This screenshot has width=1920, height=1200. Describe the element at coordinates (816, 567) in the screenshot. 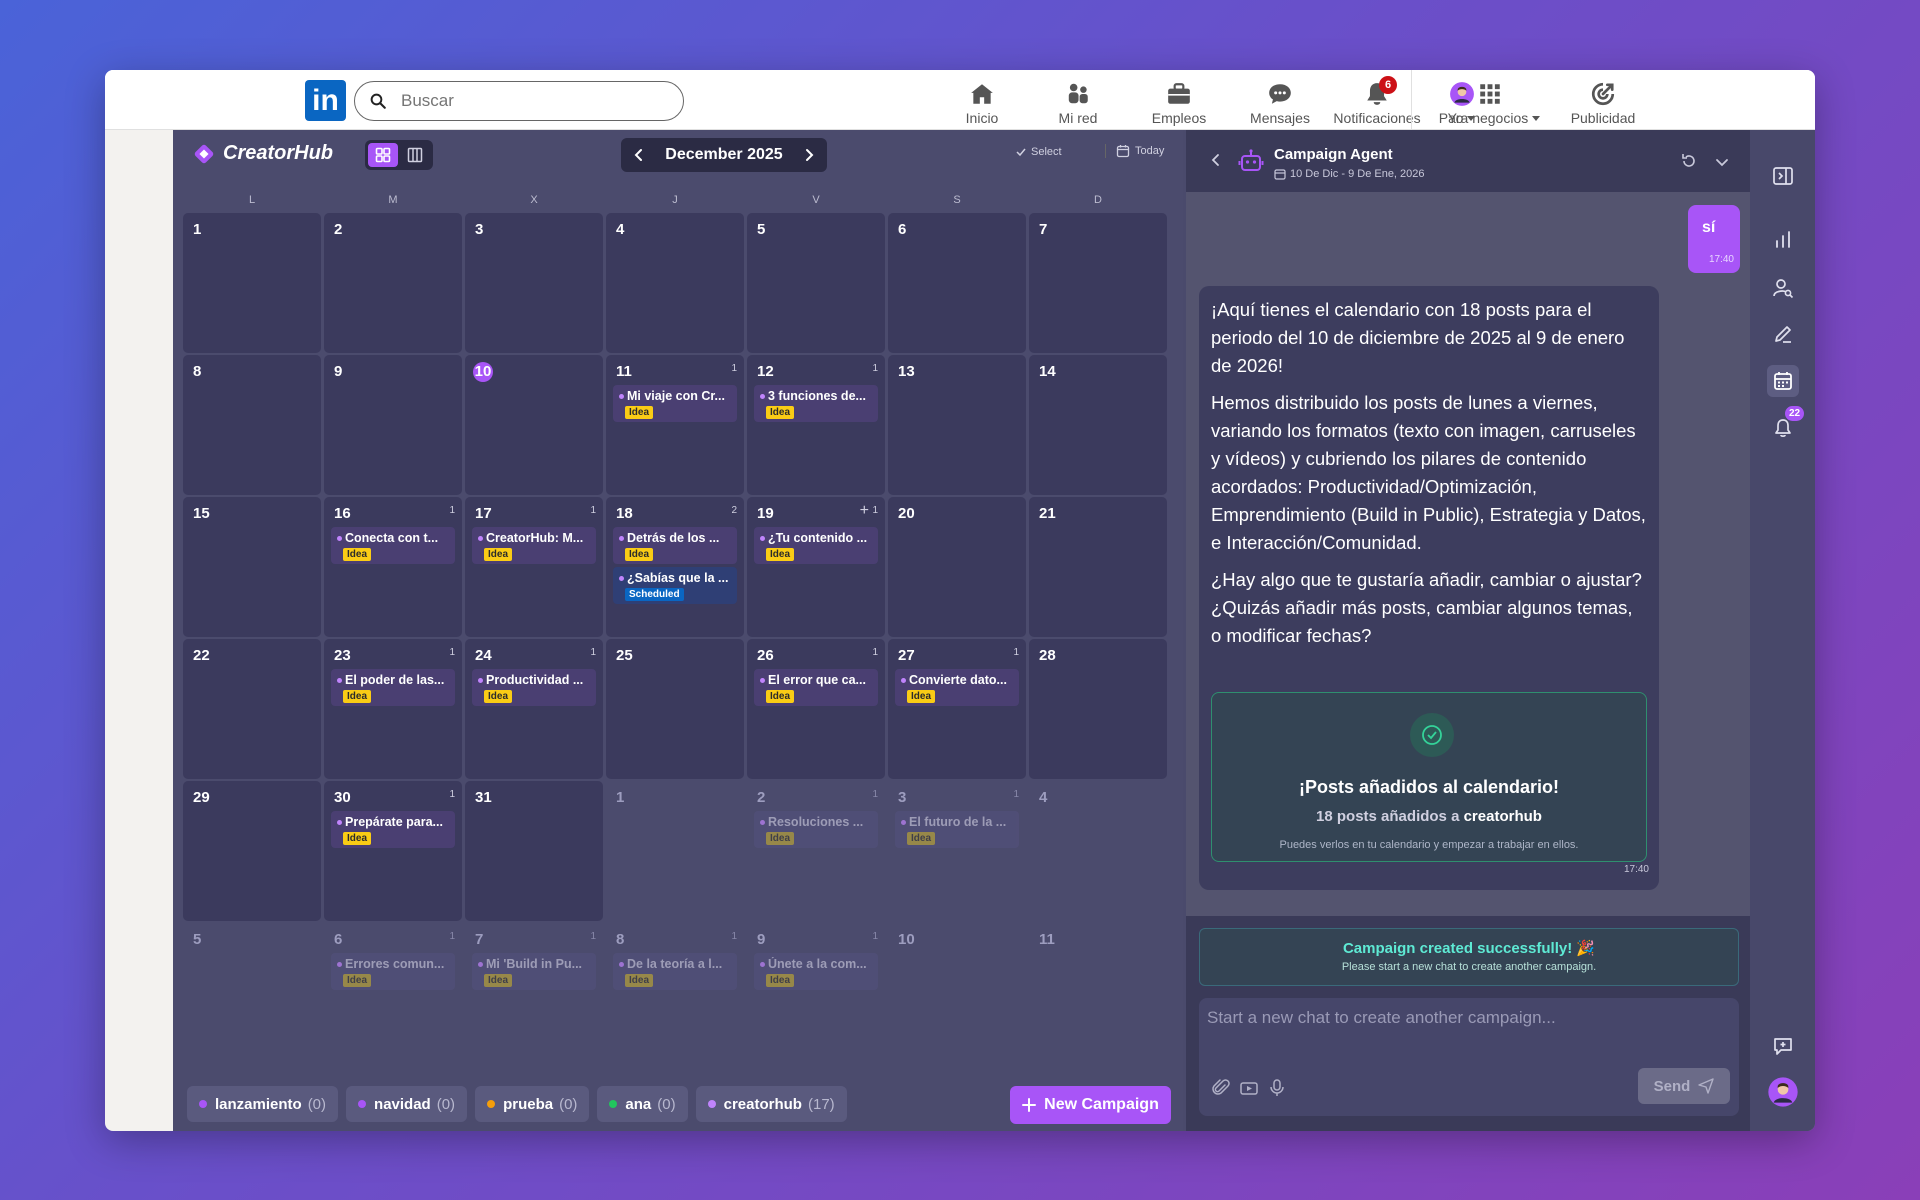

I see `calendar-day-cell: 19 1 + ¿Tu contenido ... Idea` at that location.